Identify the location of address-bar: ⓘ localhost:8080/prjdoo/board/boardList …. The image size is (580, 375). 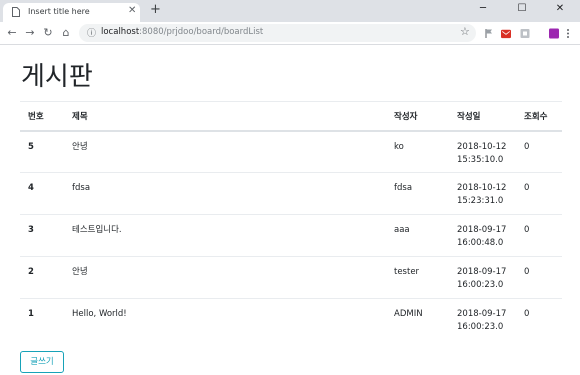
(277, 33).